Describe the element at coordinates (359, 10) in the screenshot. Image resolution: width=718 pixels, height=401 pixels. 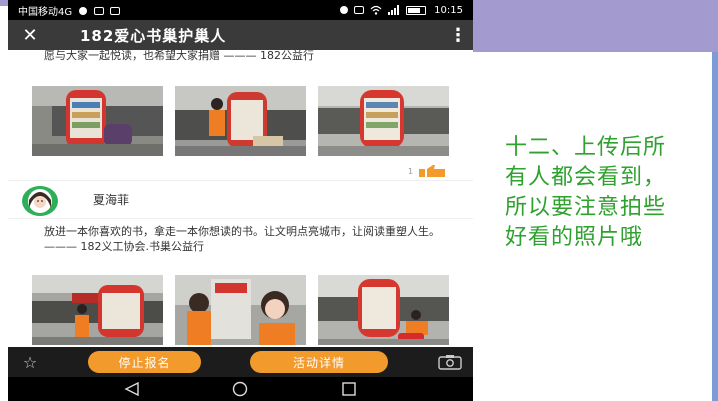
I see `hd-icon` at that location.